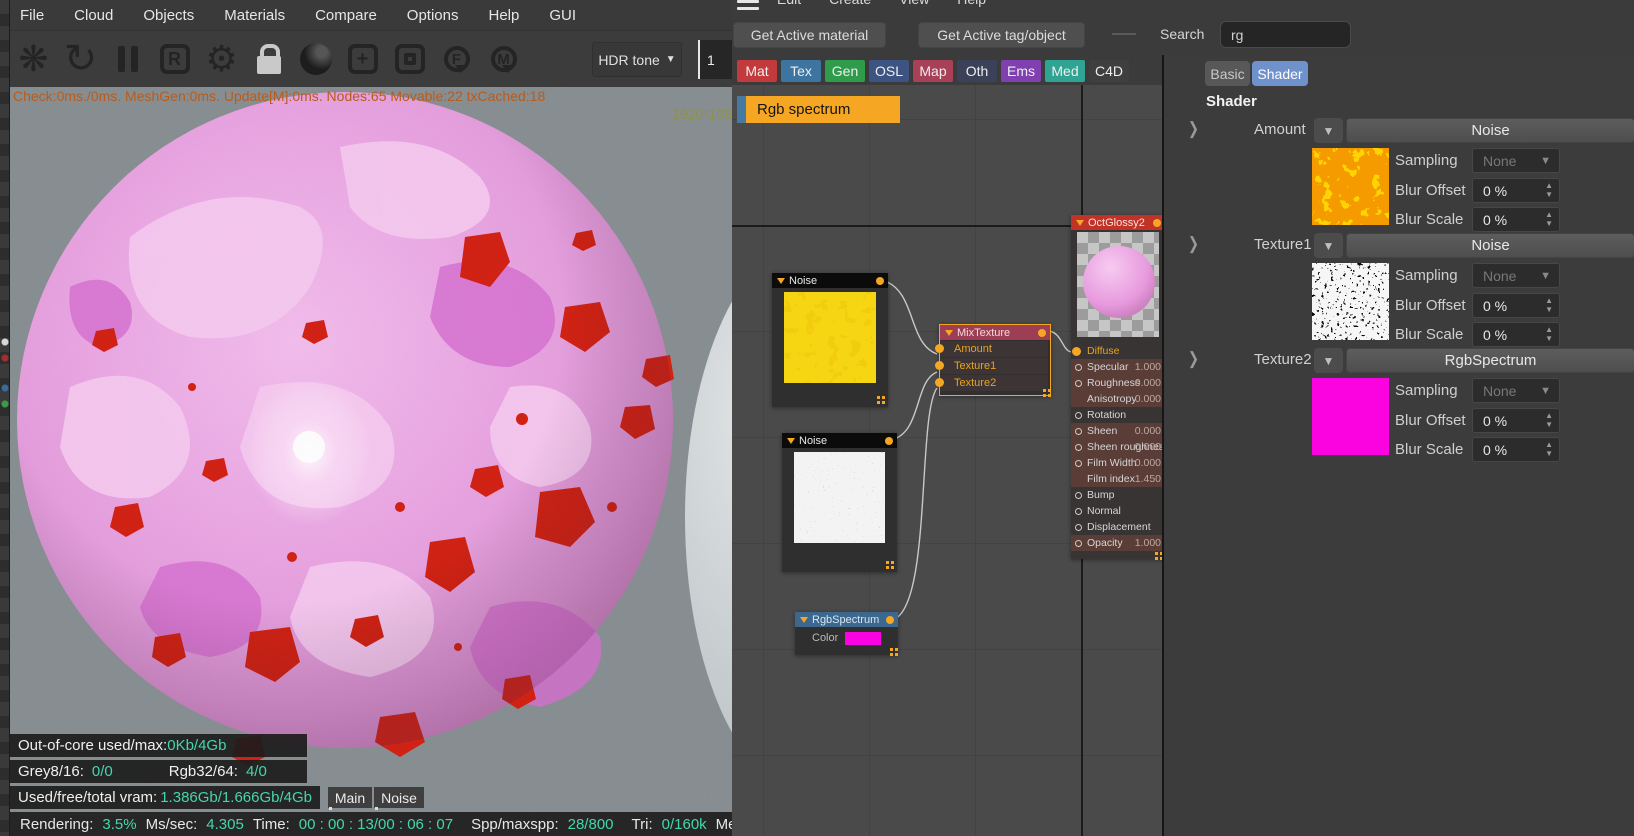 Image resolution: width=1634 pixels, height=836 pixels. What do you see at coordinates (971, 3) in the screenshot?
I see `menu-help-2: Help` at bounding box center [971, 3].